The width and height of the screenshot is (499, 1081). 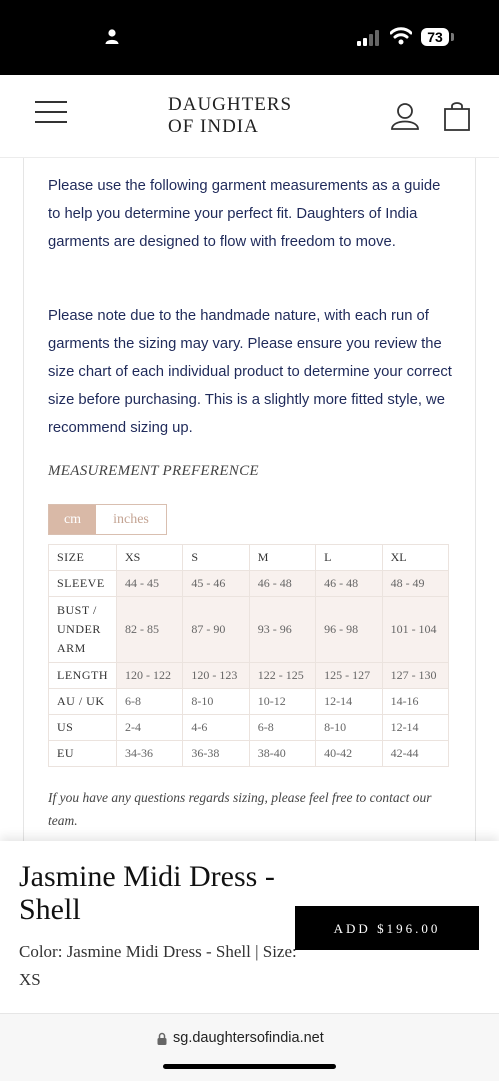 What do you see at coordinates (82, 557) in the screenshot?
I see `column-header: SIZE` at bounding box center [82, 557].